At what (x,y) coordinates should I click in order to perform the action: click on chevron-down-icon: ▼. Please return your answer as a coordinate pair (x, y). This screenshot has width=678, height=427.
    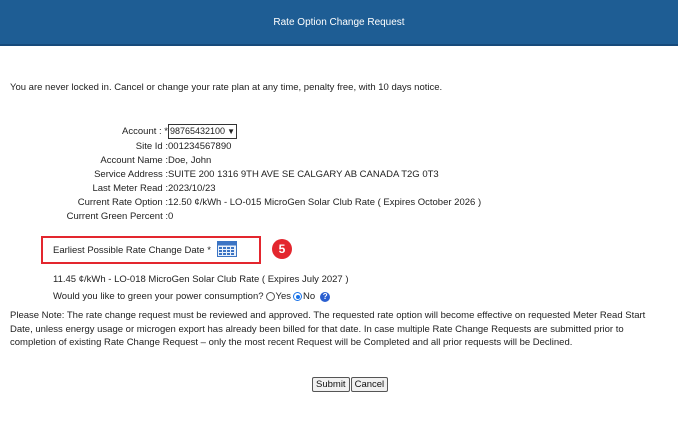
    Looking at the image, I should click on (231, 131).